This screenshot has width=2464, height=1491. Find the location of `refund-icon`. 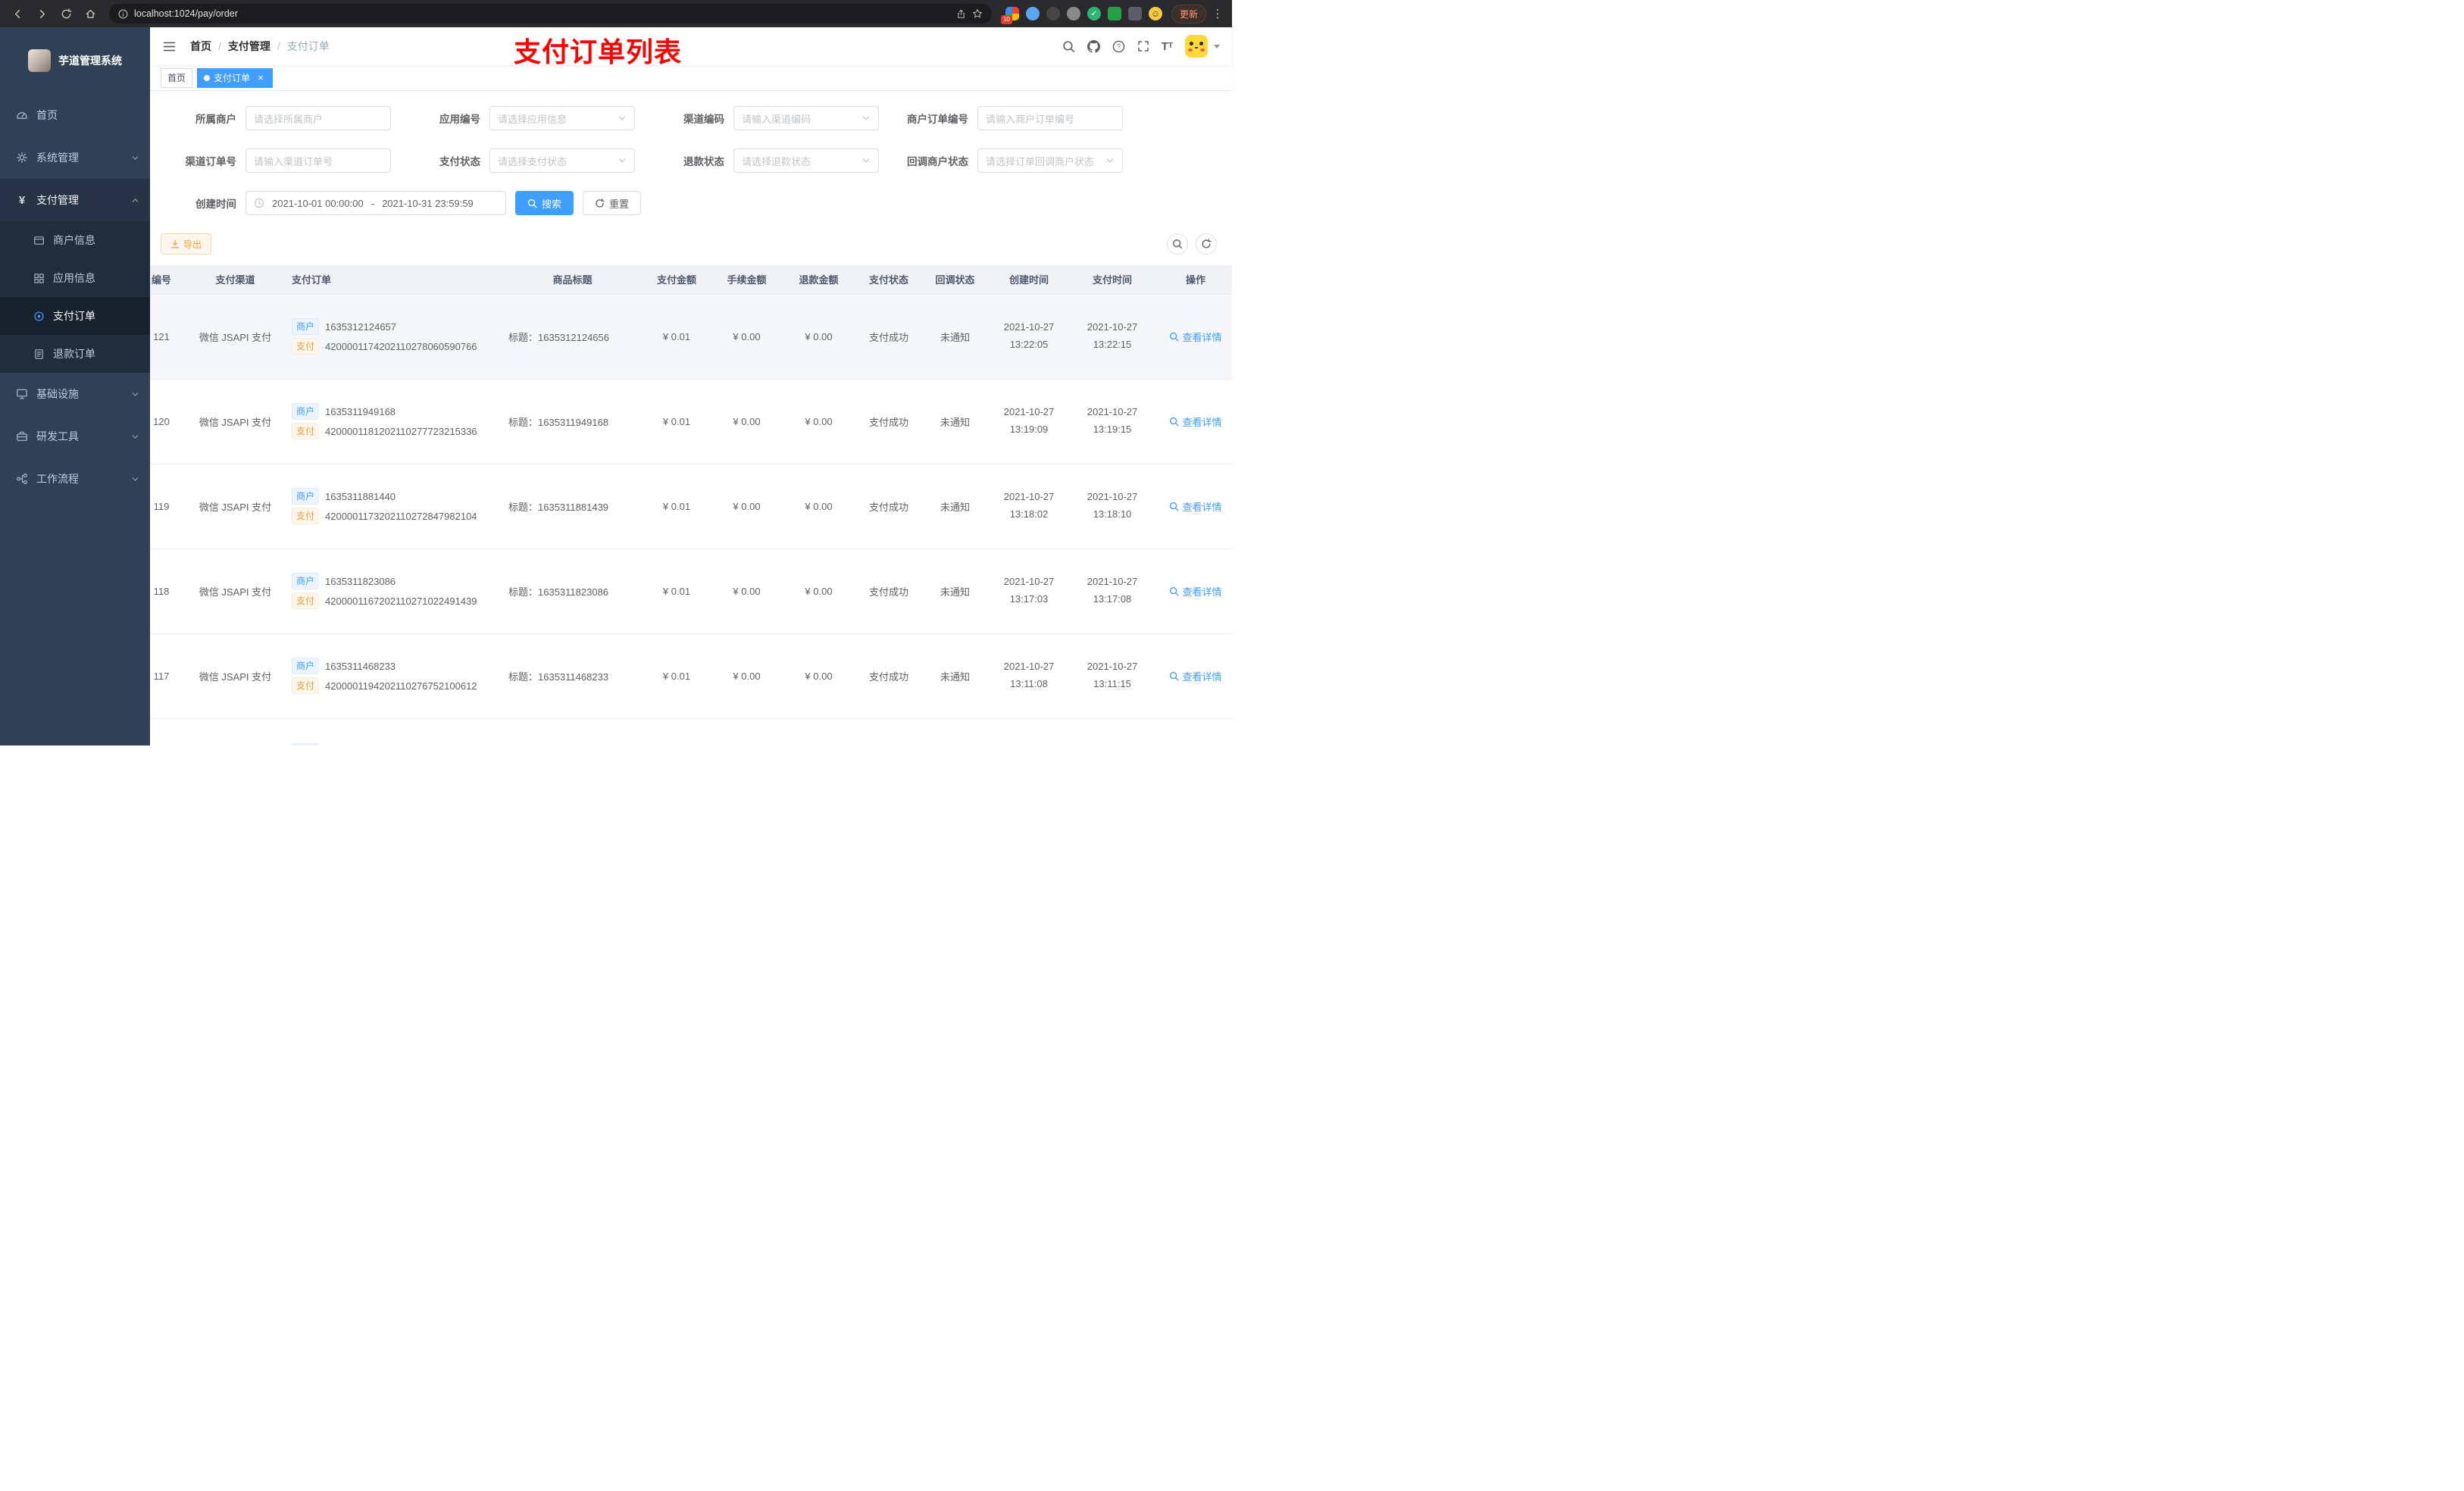

refund-icon is located at coordinates (38, 354).